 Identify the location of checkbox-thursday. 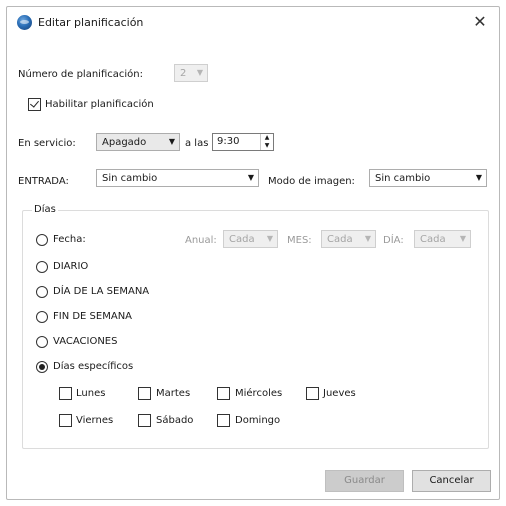
(312, 393).